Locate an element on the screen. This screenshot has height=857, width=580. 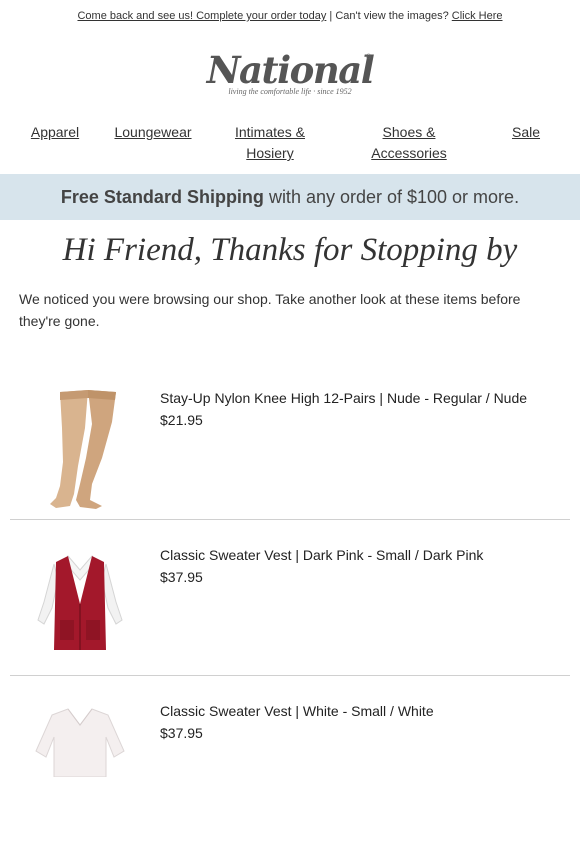
click-here-link: Click Here is located at coordinates (477, 16).